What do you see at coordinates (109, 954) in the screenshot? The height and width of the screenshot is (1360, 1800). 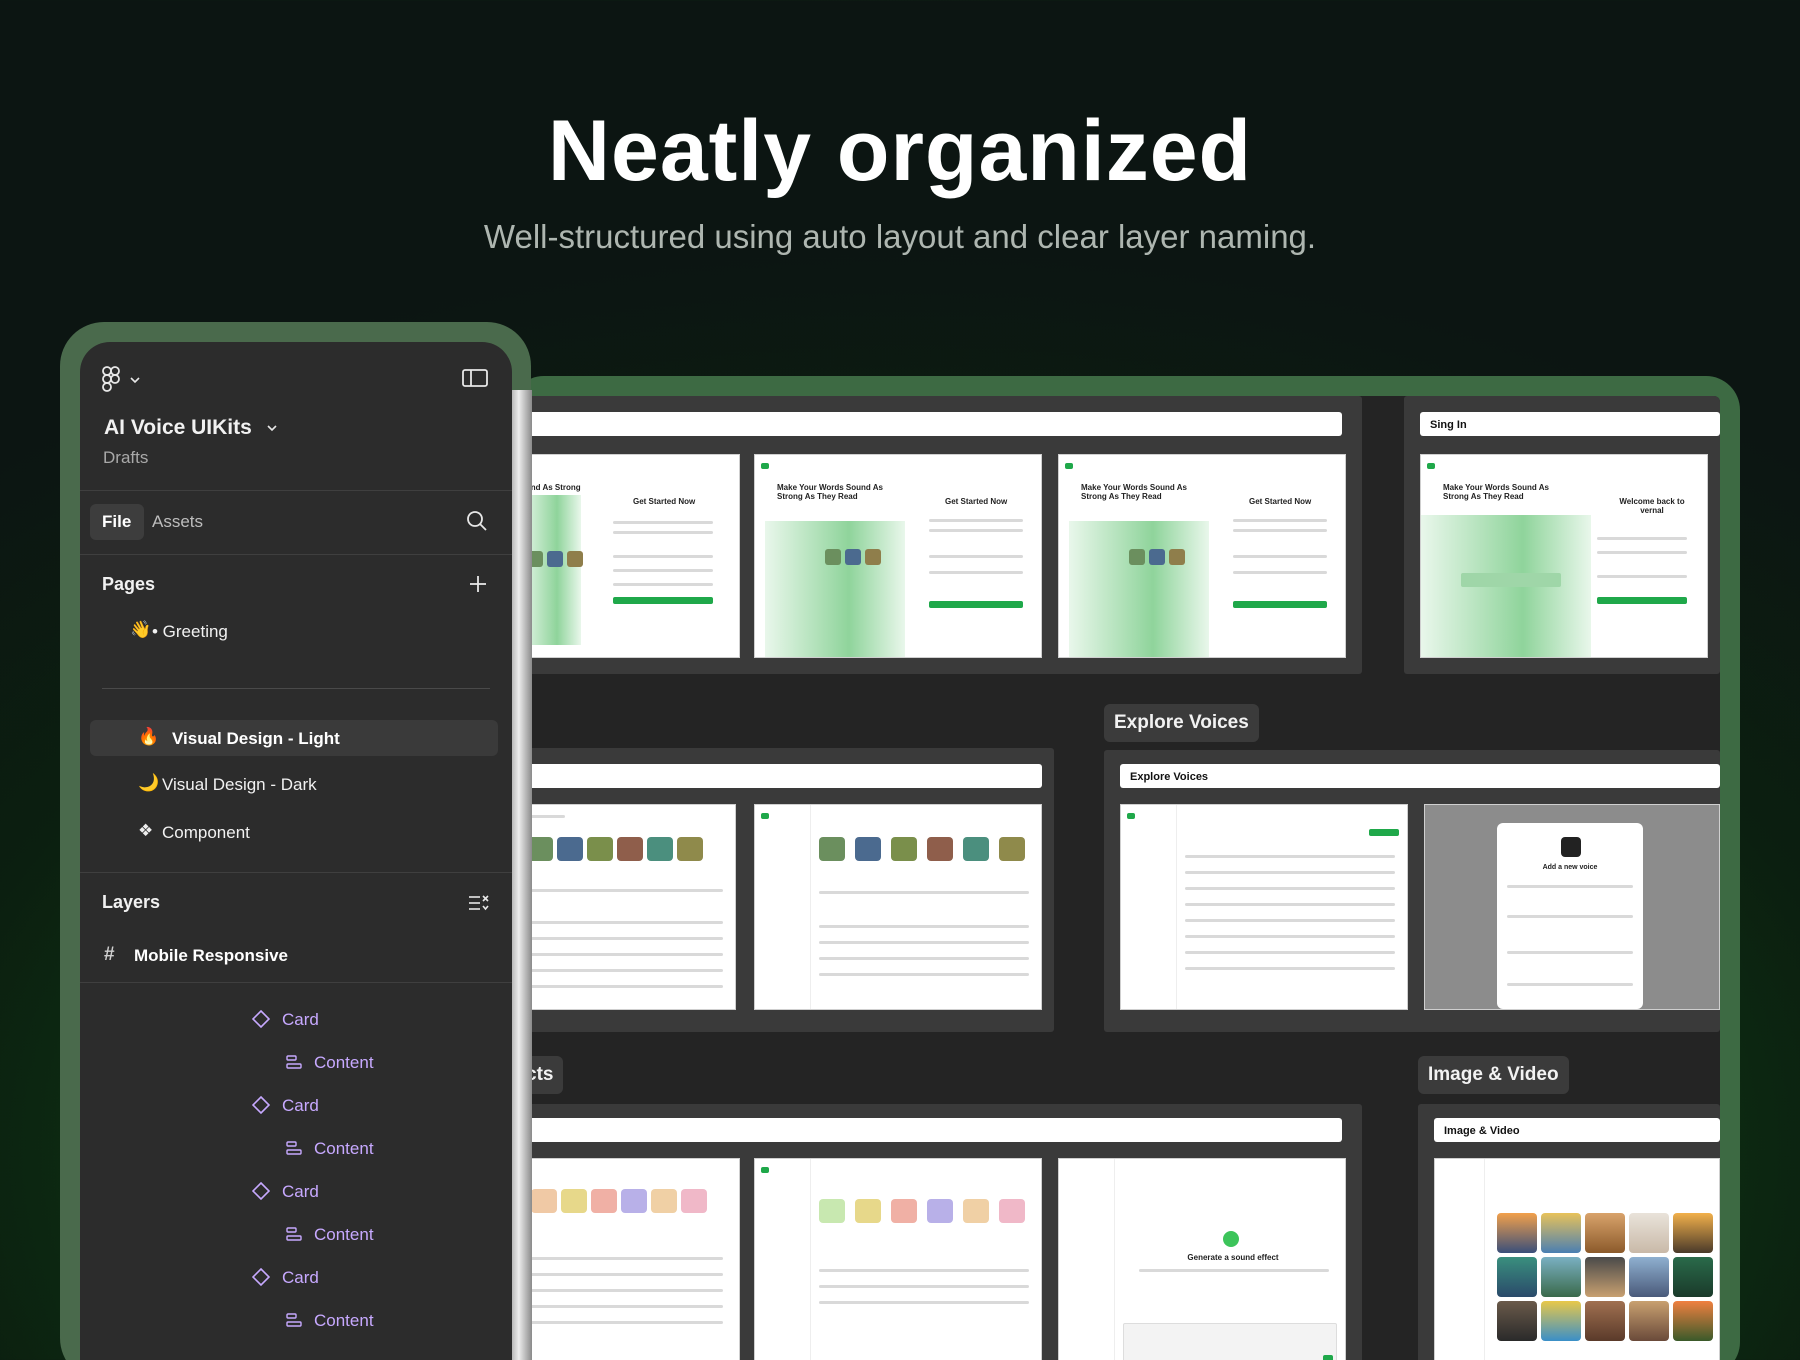 I see `frame-hash-icon: #` at bounding box center [109, 954].